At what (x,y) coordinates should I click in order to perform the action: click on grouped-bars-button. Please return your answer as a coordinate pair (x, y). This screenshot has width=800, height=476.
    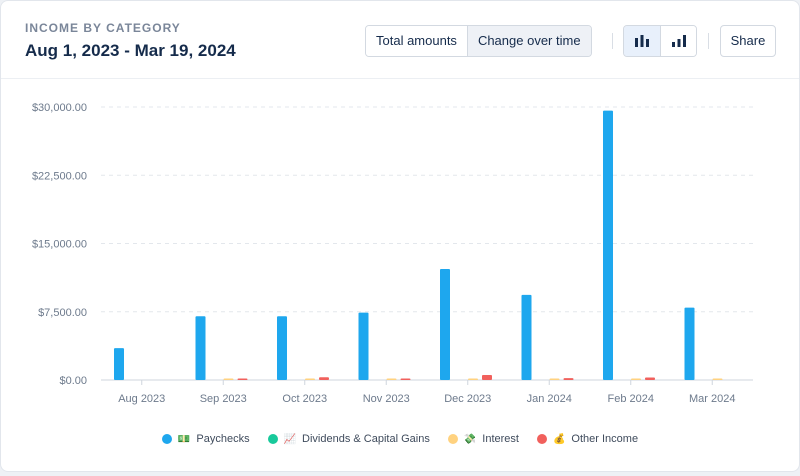
    Looking at the image, I should click on (642, 41).